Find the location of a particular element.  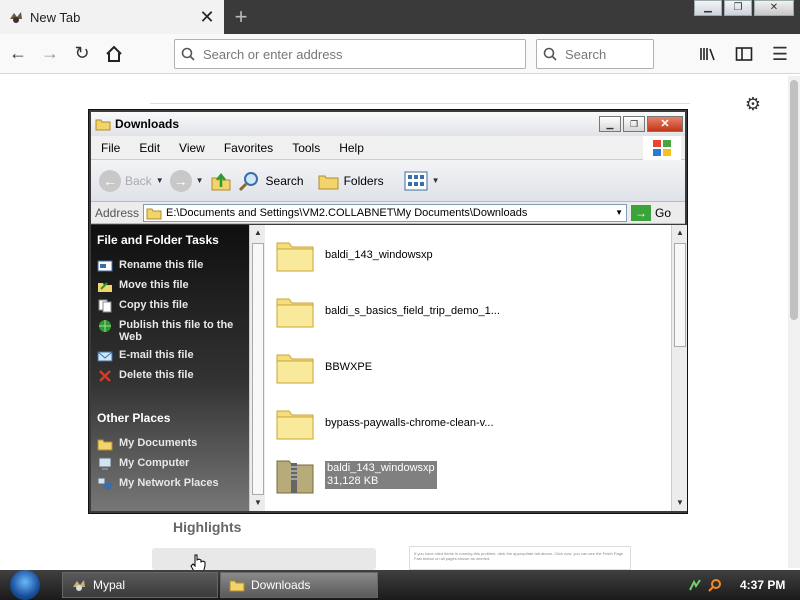

reload-icon: ↻ is located at coordinates (82, 54).